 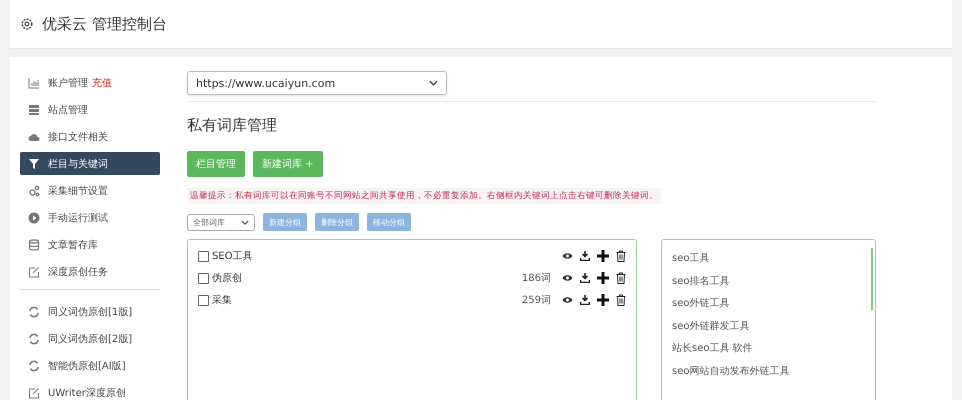 What do you see at coordinates (90, 82) in the screenshot?
I see `sidebar-item: 账户管理 充值` at bounding box center [90, 82].